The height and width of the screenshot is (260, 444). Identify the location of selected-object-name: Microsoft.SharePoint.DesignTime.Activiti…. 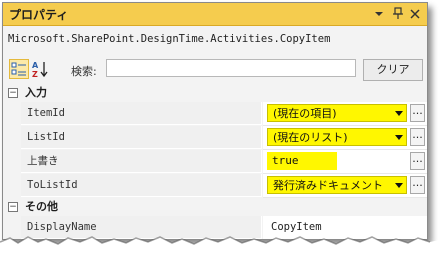
(169, 39).